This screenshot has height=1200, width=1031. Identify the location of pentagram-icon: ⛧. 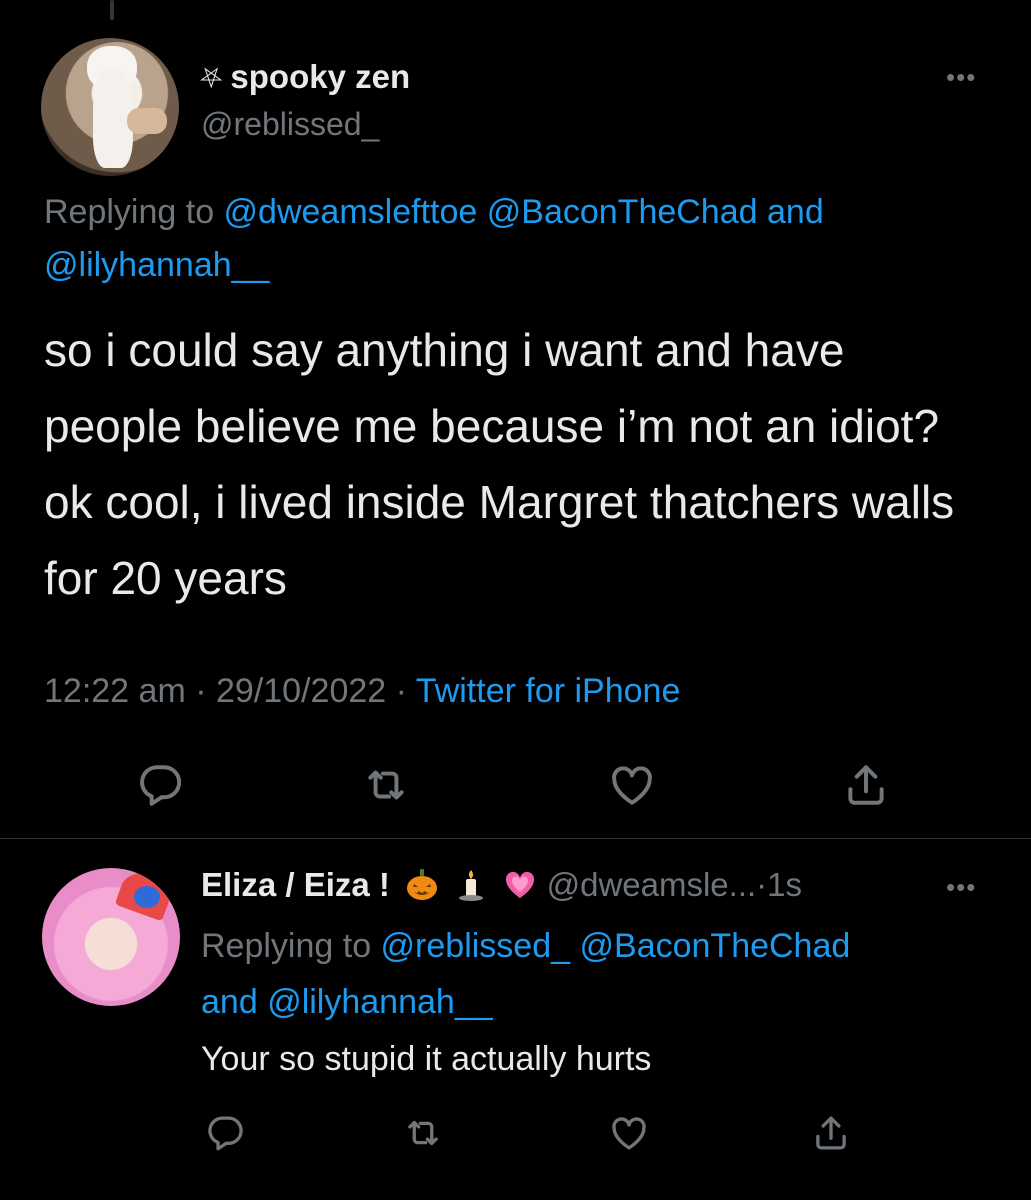
(211, 78).